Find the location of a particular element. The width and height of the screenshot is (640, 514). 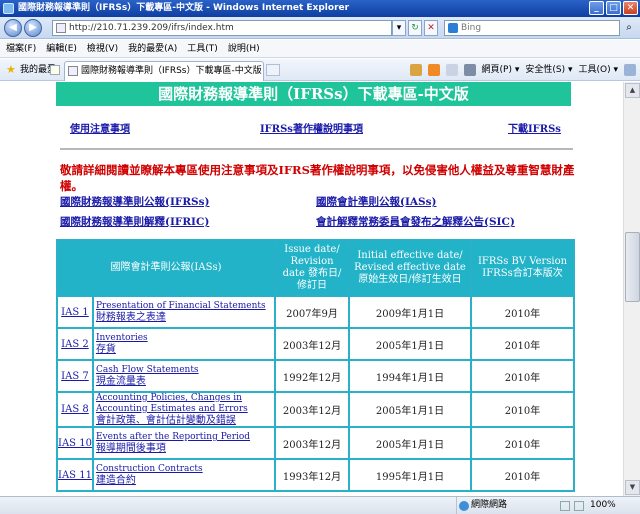

ias-code-link: IAS 2 is located at coordinates (75, 344).